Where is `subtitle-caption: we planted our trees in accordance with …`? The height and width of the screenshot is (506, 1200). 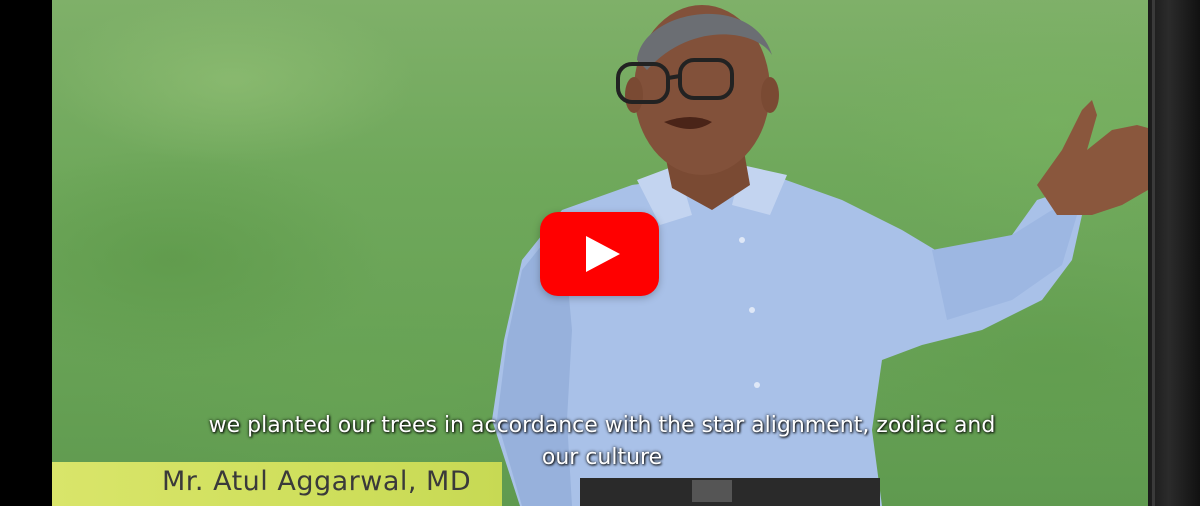
subtitle-caption: we planted our trees in accordance with … is located at coordinates (602, 442).